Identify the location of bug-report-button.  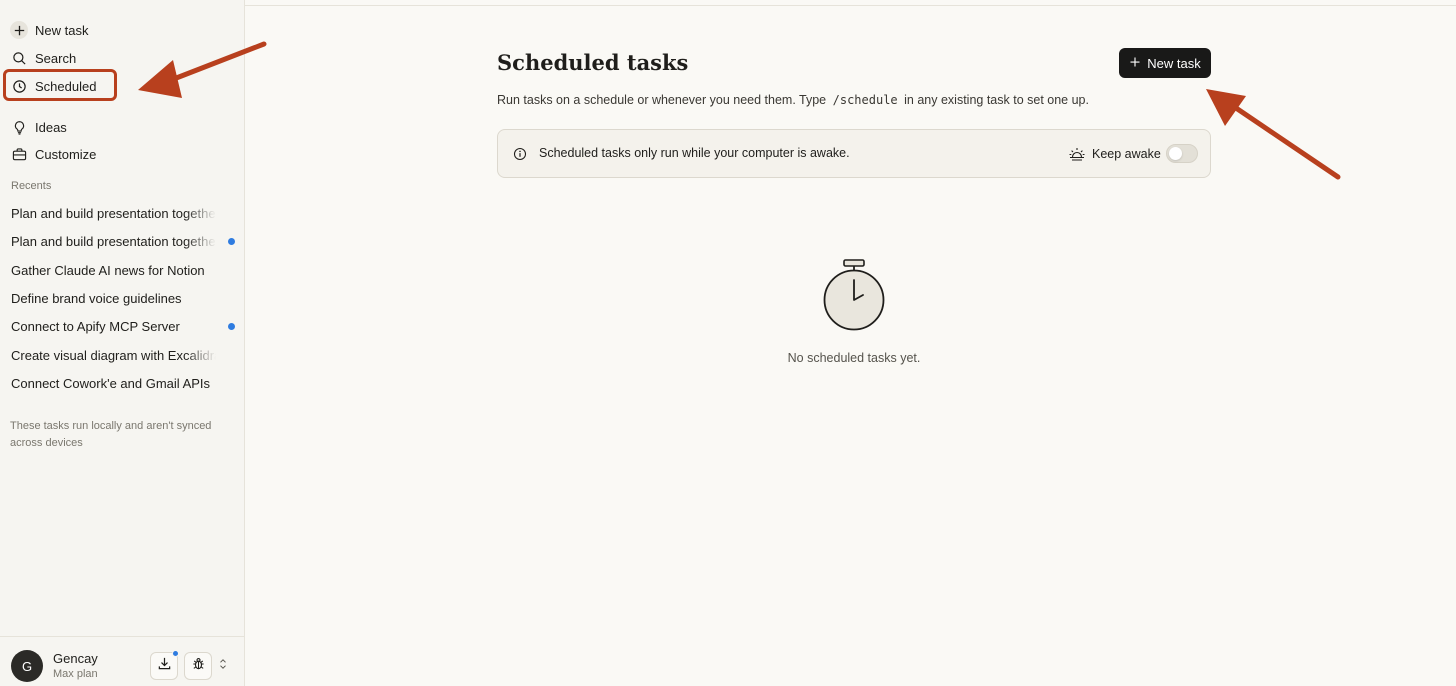
(198, 666).